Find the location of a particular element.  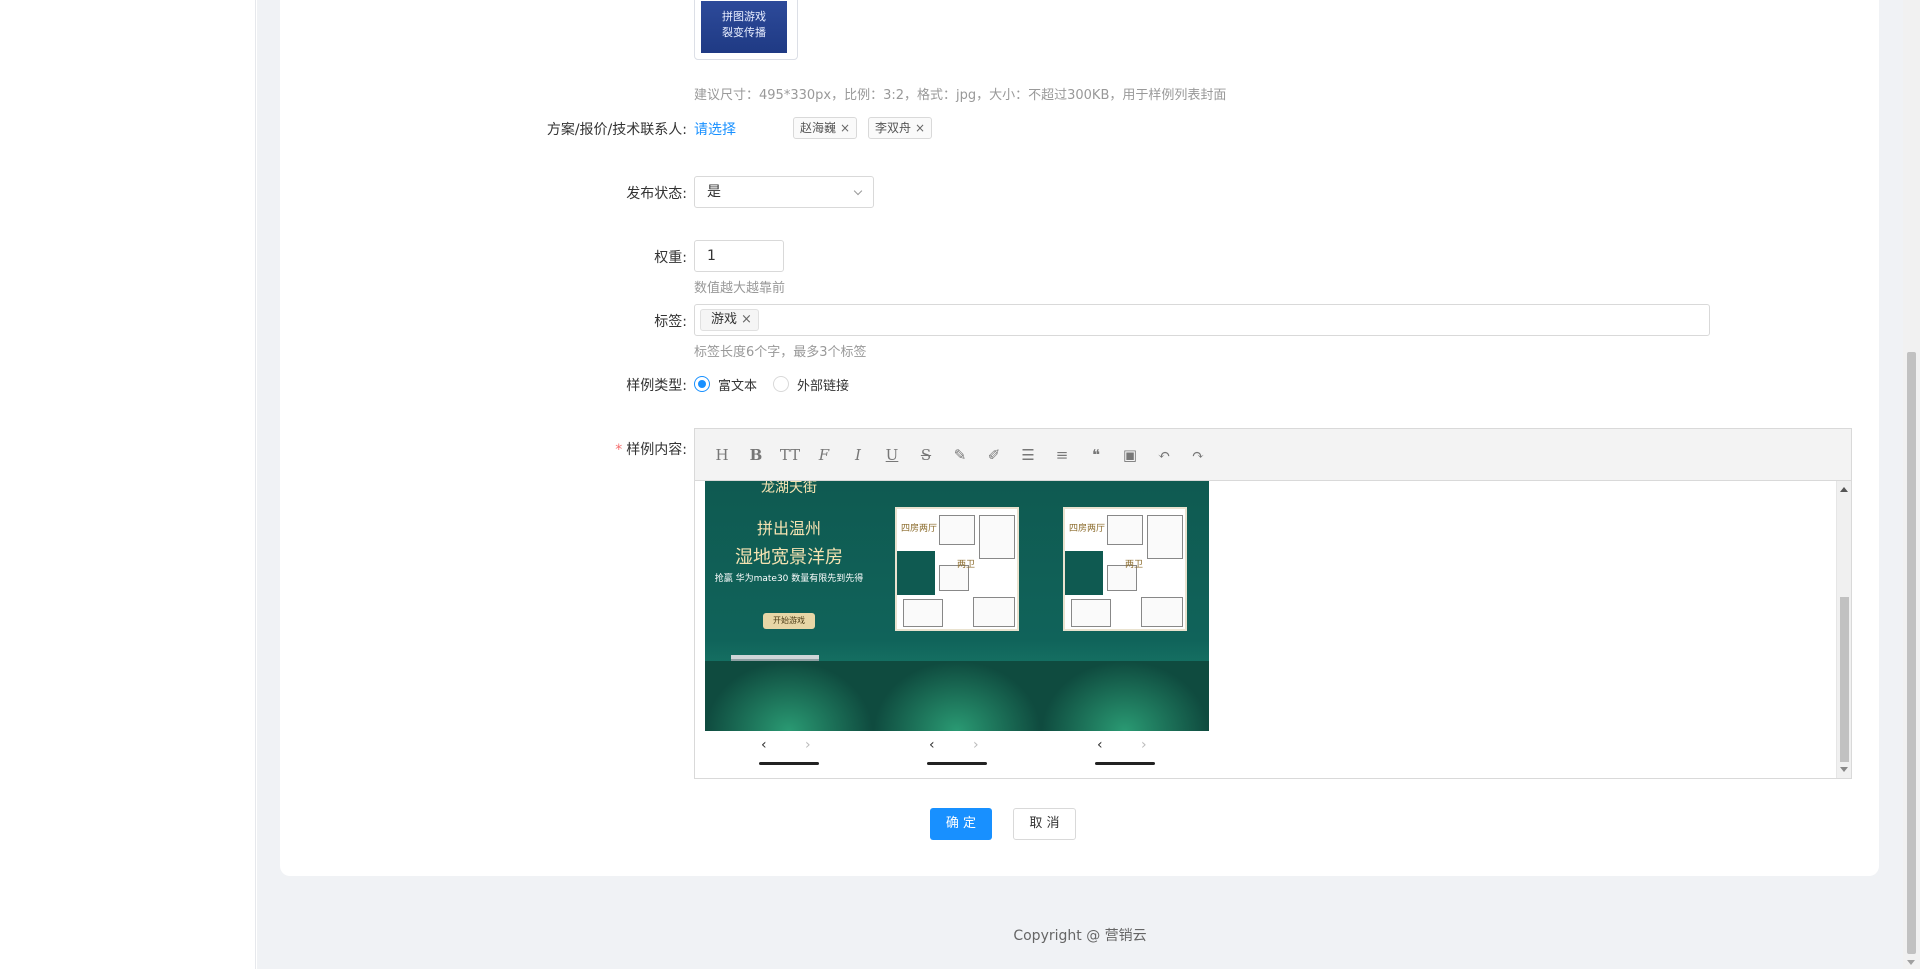

weight-label: 权重: is located at coordinates (670, 258).